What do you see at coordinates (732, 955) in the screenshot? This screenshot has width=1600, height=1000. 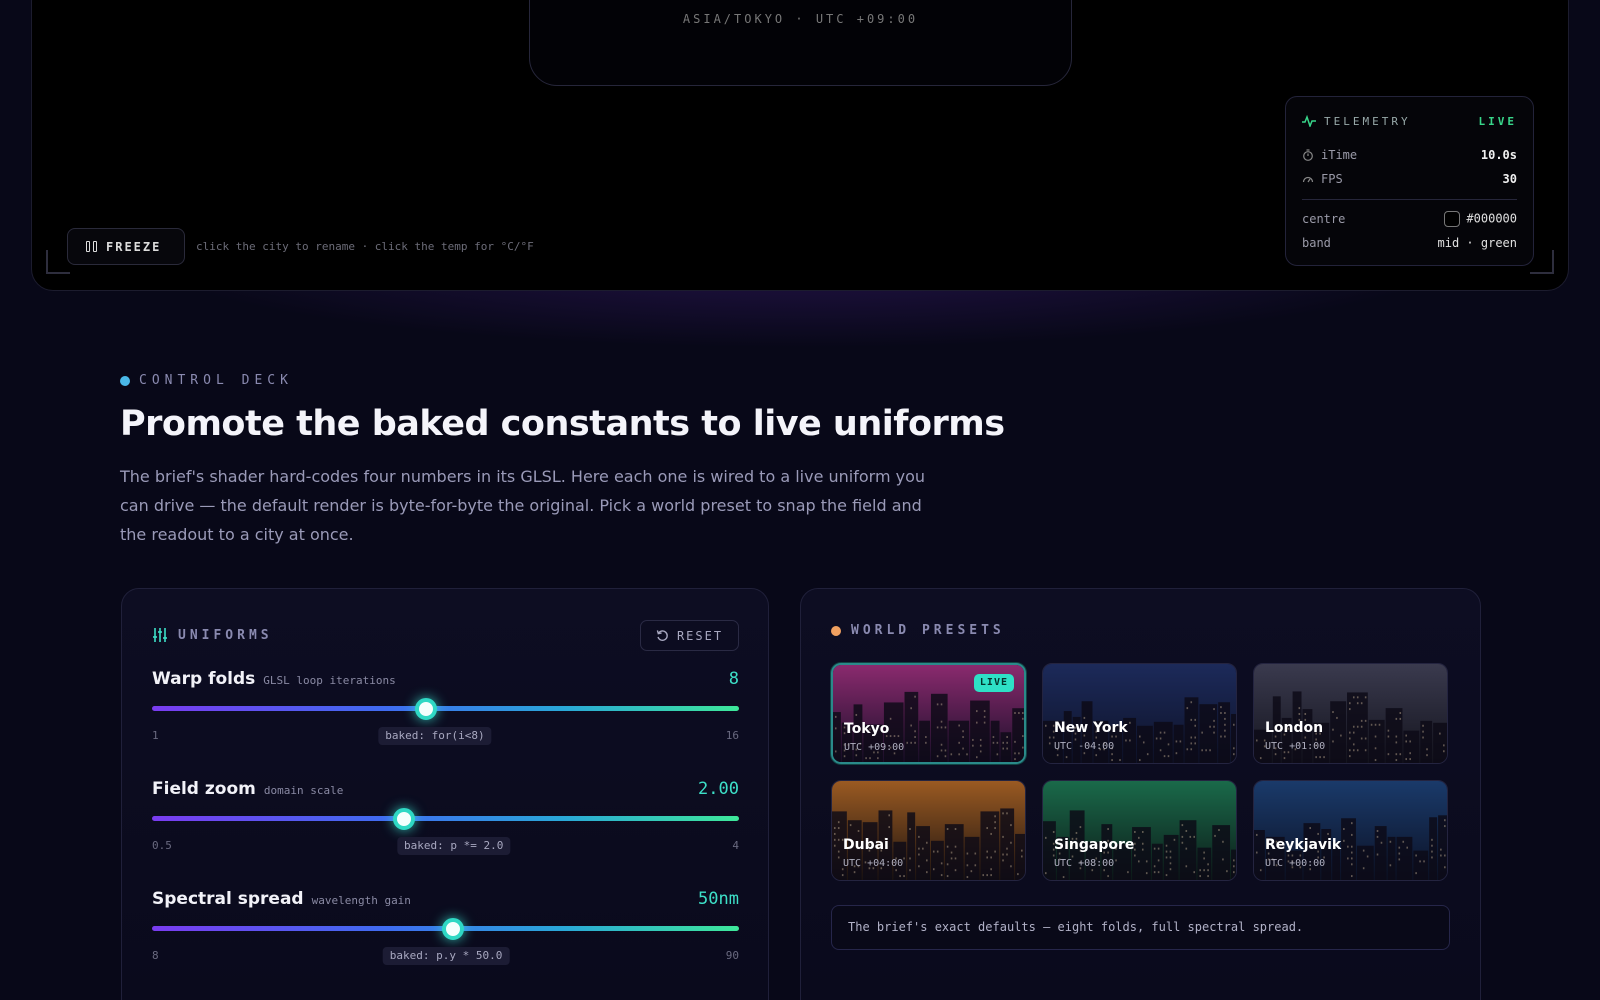 I see `slider-max: 90` at bounding box center [732, 955].